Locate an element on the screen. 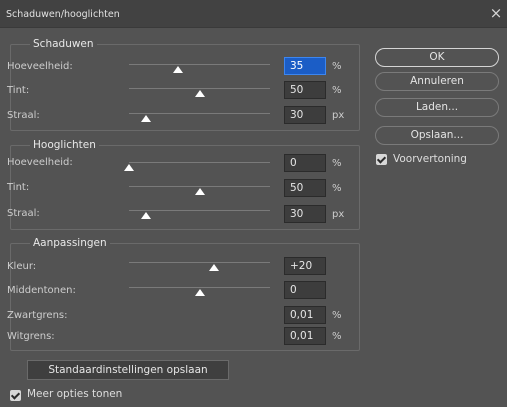 This screenshot has height=407, width=507. shadows-radius-label: Straal: is located at coordinates (23, 115).